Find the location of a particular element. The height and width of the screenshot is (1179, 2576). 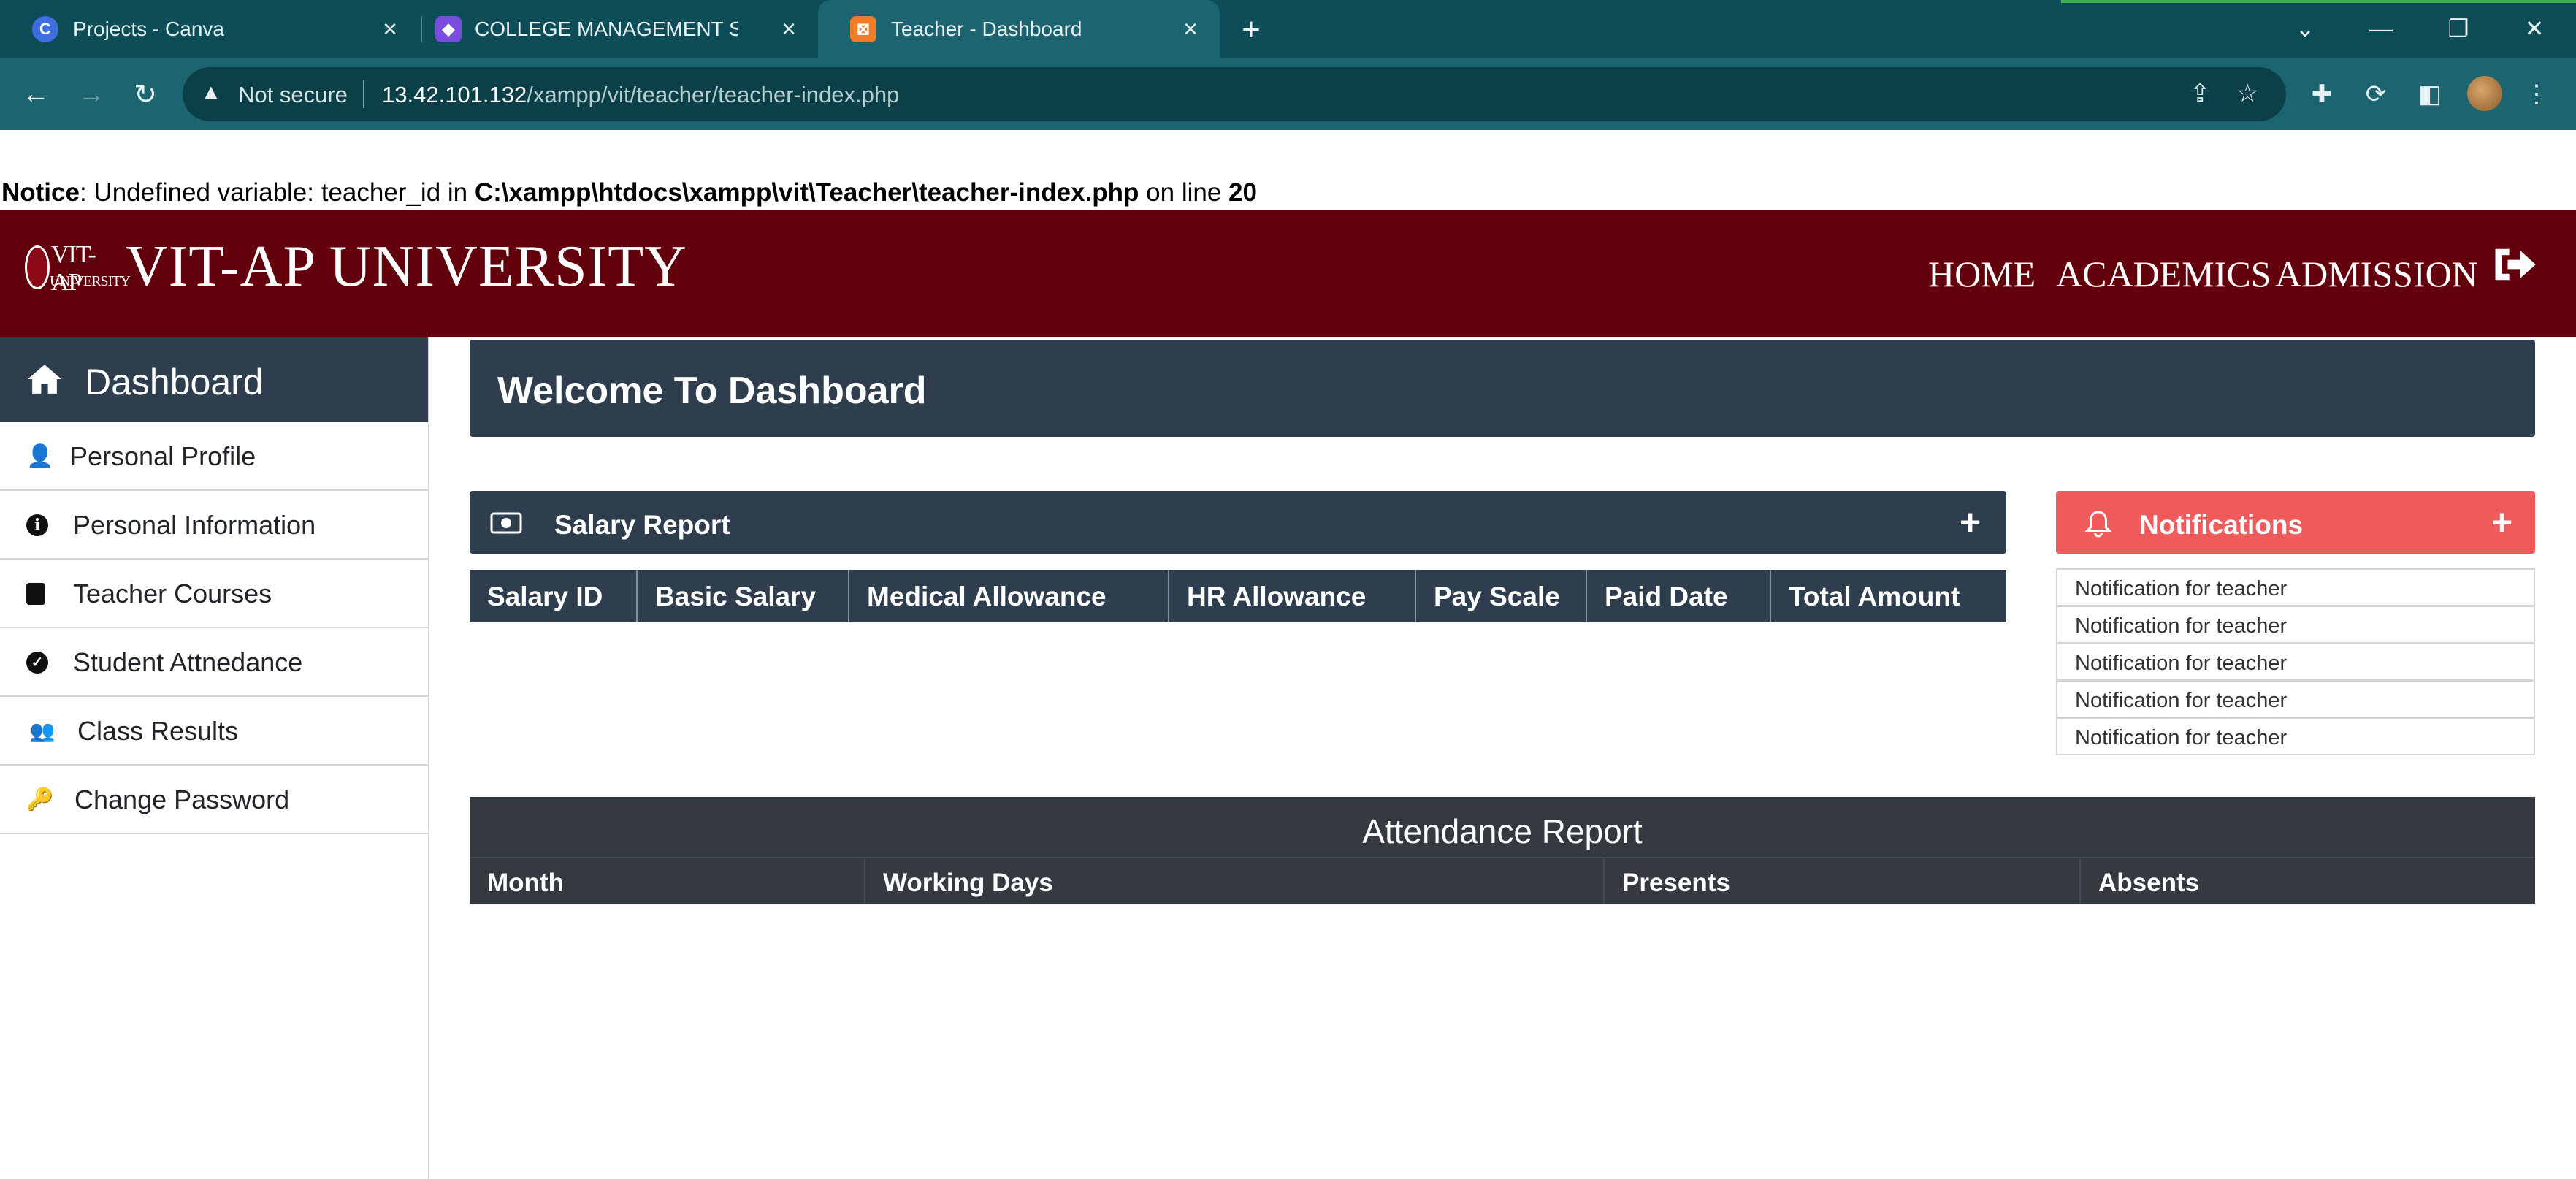

check-circle-icon: ✓ is located at coordinates (37, 663).